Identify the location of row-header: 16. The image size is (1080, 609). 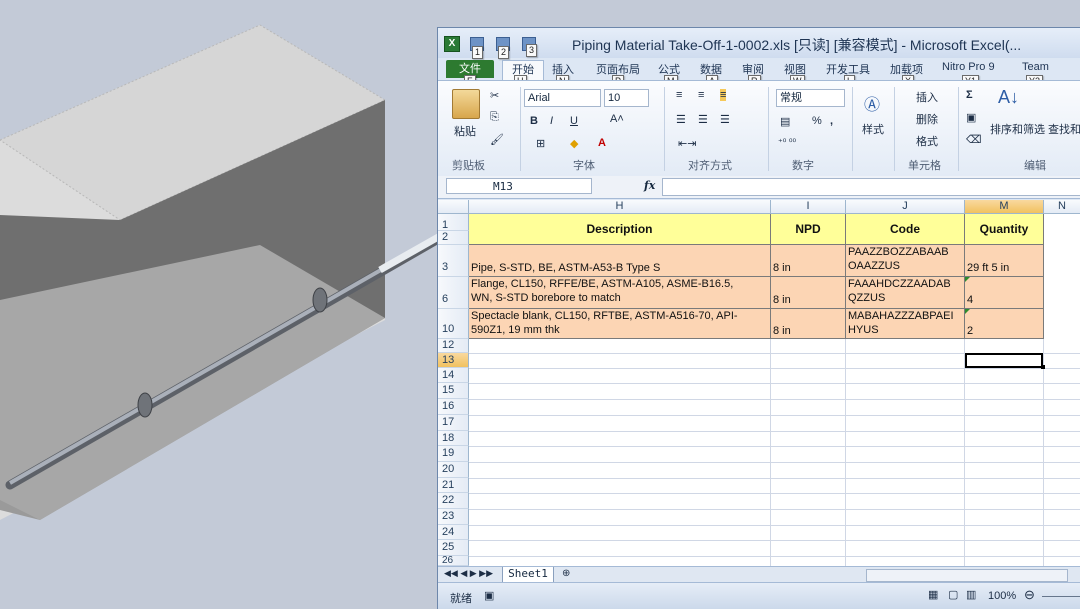
(453, 407).